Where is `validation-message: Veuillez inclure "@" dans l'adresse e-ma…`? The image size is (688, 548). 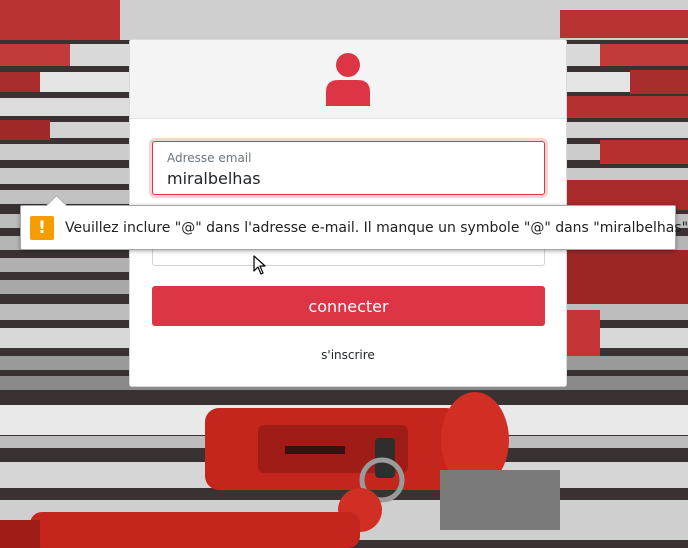 validation-message: Veuillez inclure "@" dans l'adresse e-ma… is located at coordinates (376, 227).